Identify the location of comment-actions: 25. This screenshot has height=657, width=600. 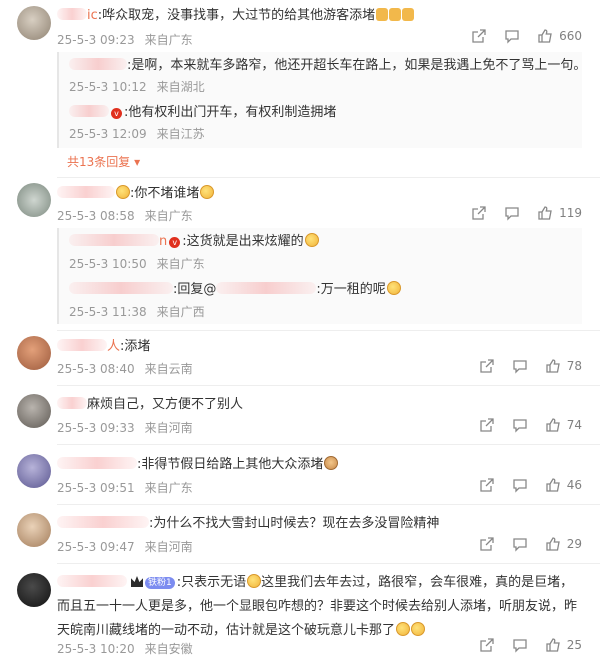
(522, 645).